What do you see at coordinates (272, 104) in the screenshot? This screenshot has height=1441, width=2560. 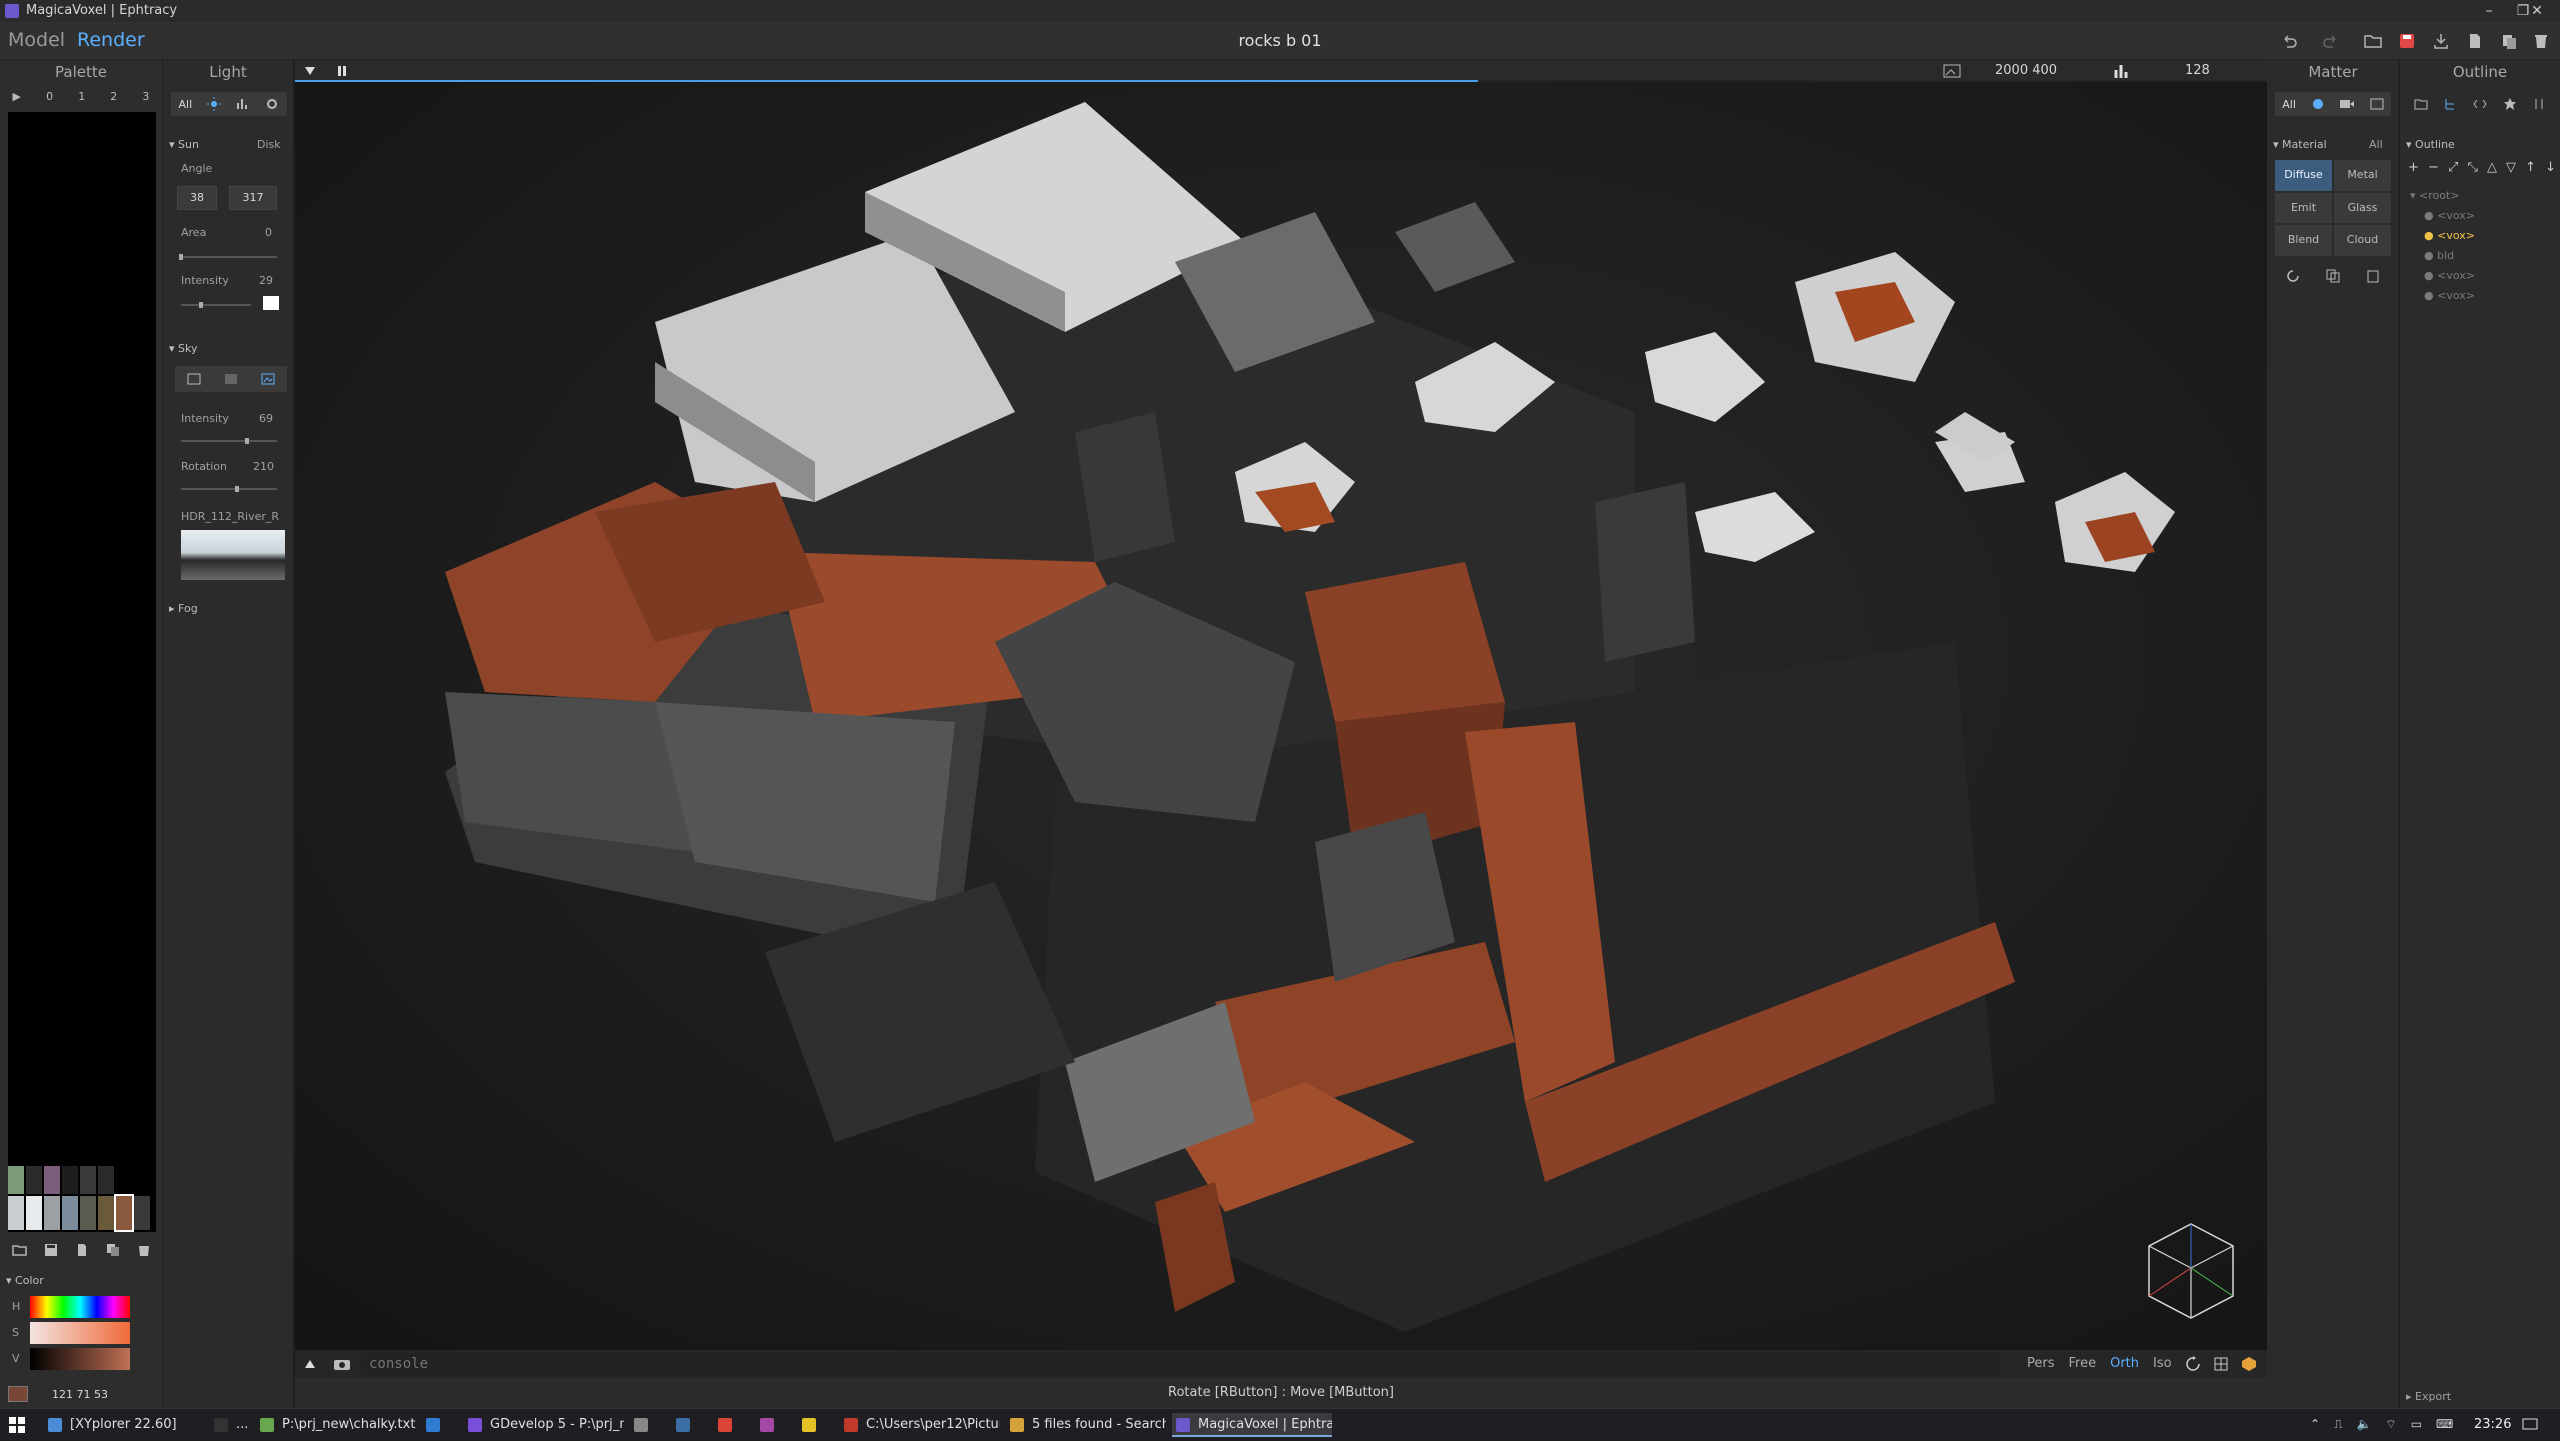 I see `gear-icon` at bounding box center [272, 104].